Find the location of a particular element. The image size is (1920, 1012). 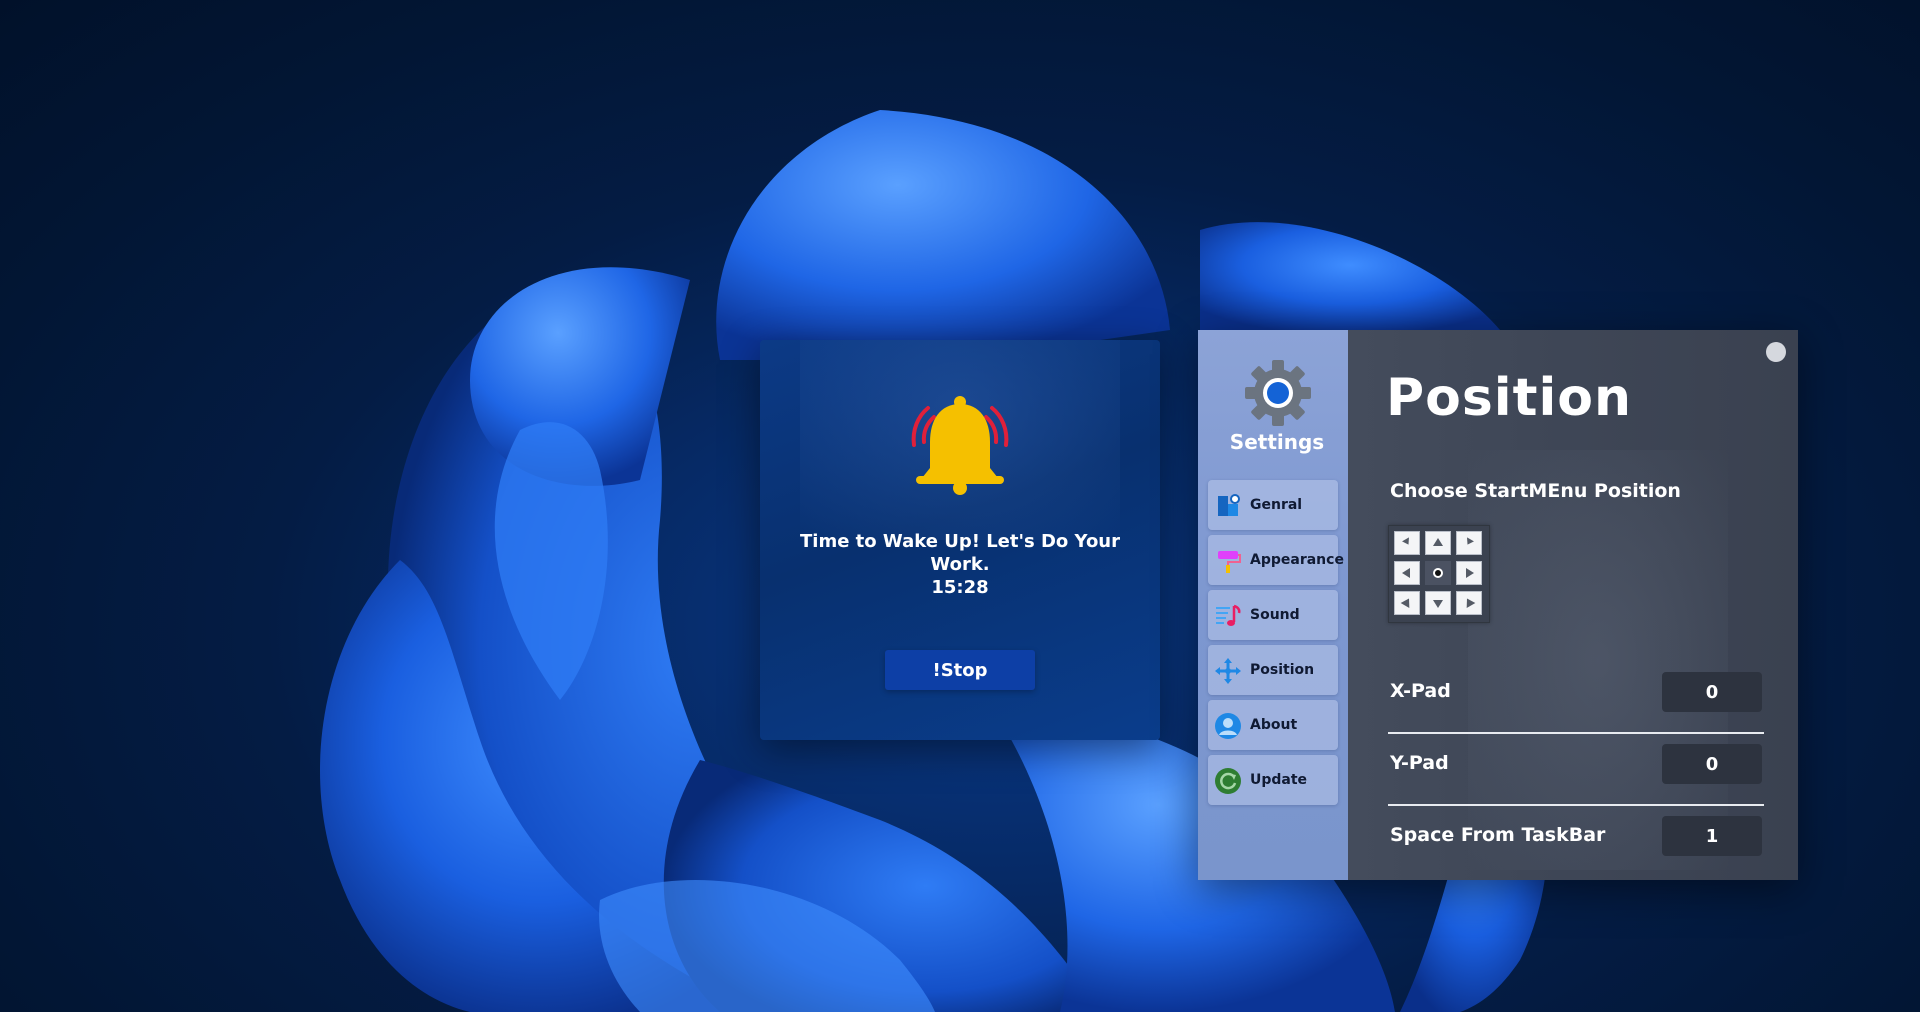

arrow-right-icon is located at coordinates (1470, 573).